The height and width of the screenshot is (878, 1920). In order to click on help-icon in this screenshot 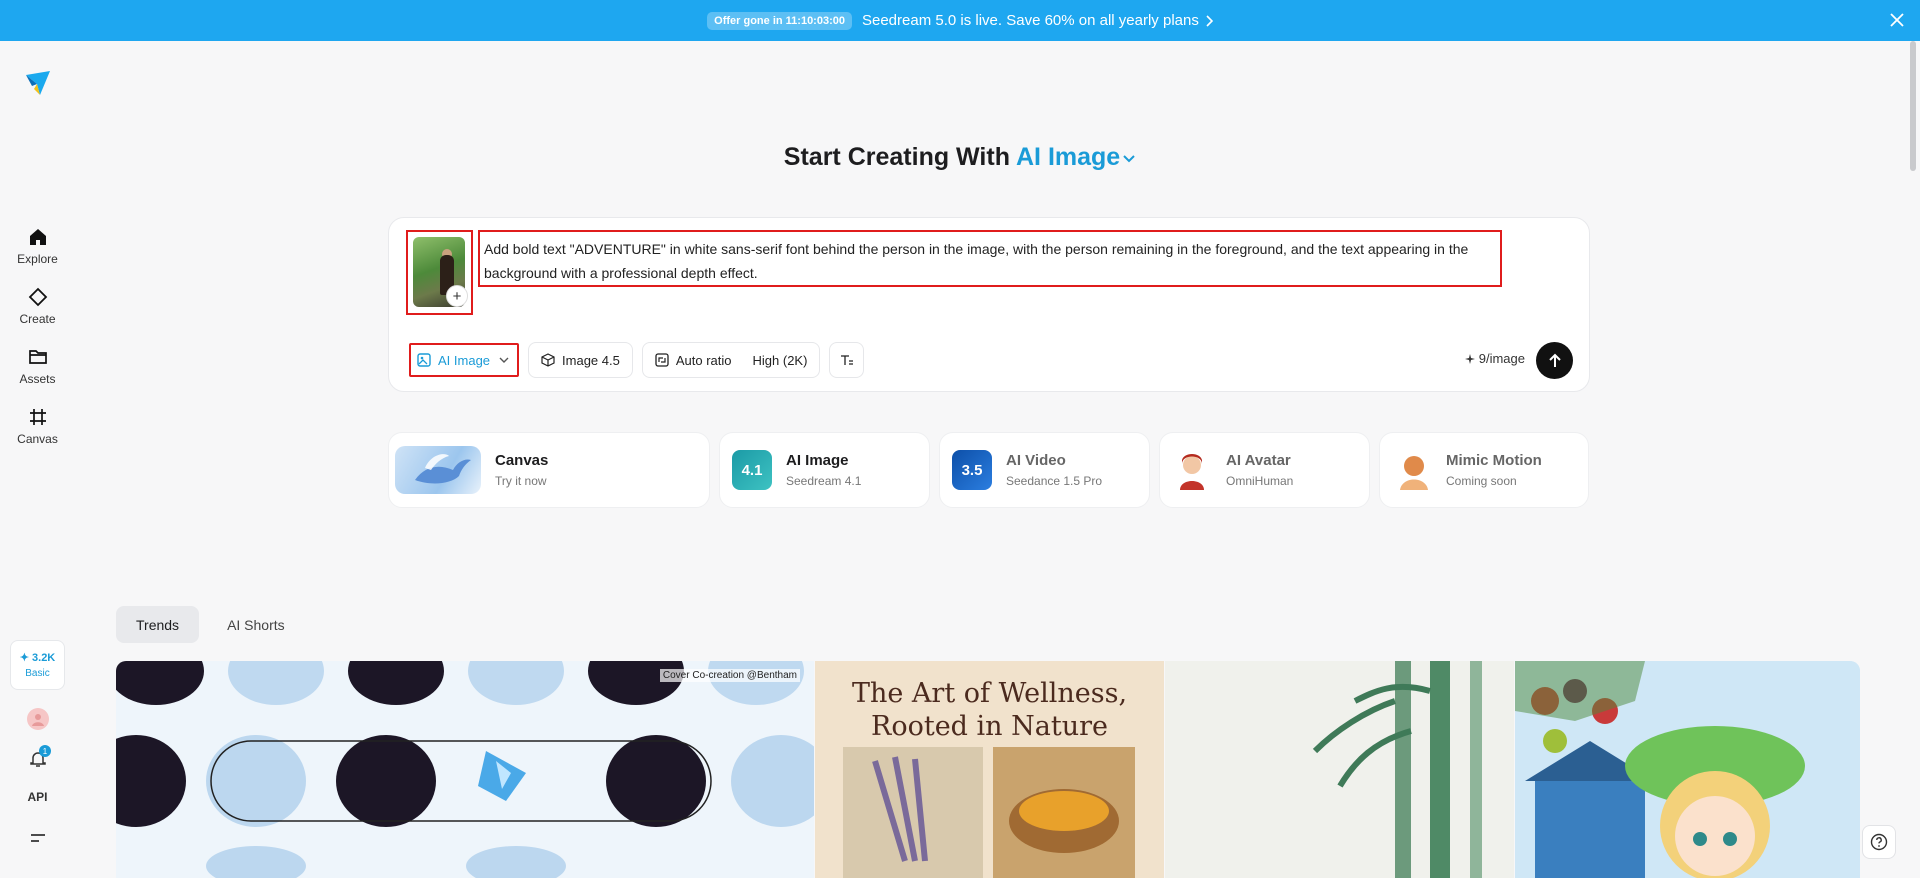, I will do `click(1879, 842)`.